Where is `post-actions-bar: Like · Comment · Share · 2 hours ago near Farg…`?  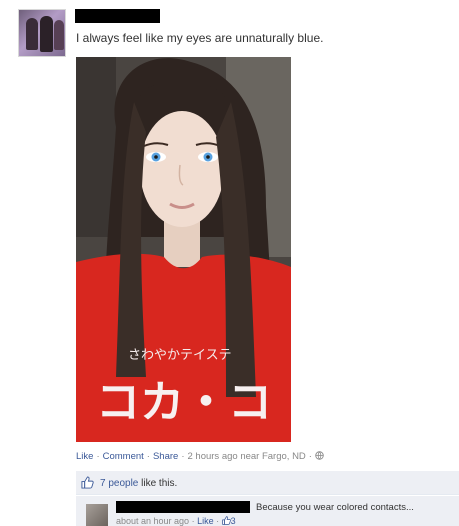
post-actions-bar: Like · Comment · Share · 2 hours ago near Farg… is located at coordinates (200, 456).